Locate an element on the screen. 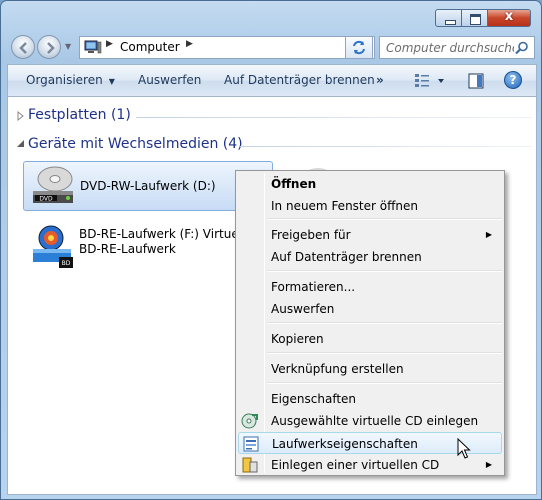 This screenshot has width=542, height=500. menu-item-create-shortcut: Verknüpfung erstellen is located at coordinates (370, 369).